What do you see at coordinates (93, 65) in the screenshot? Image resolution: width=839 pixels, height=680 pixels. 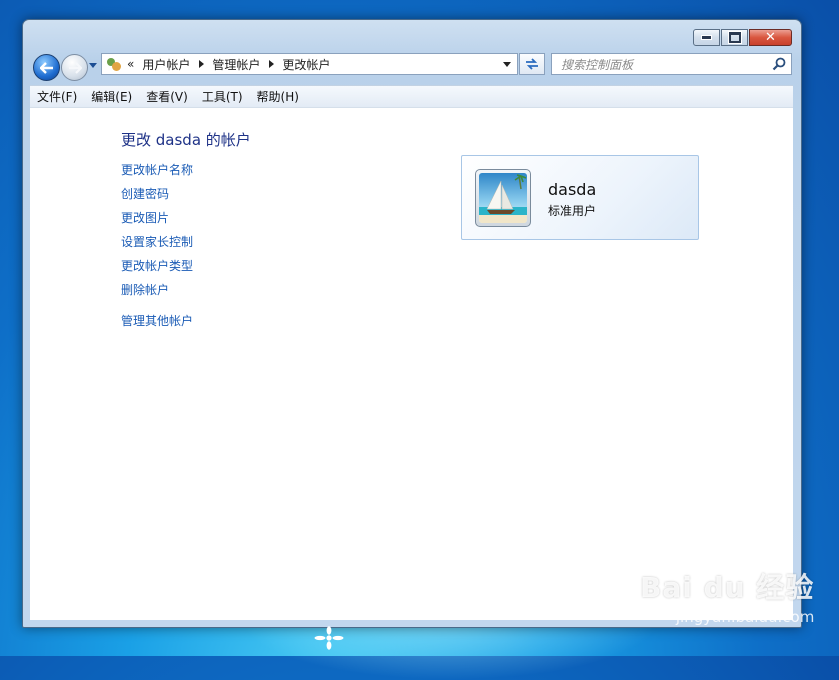 I see `recent-pages-dropdown` at bounding box center [93, 65].